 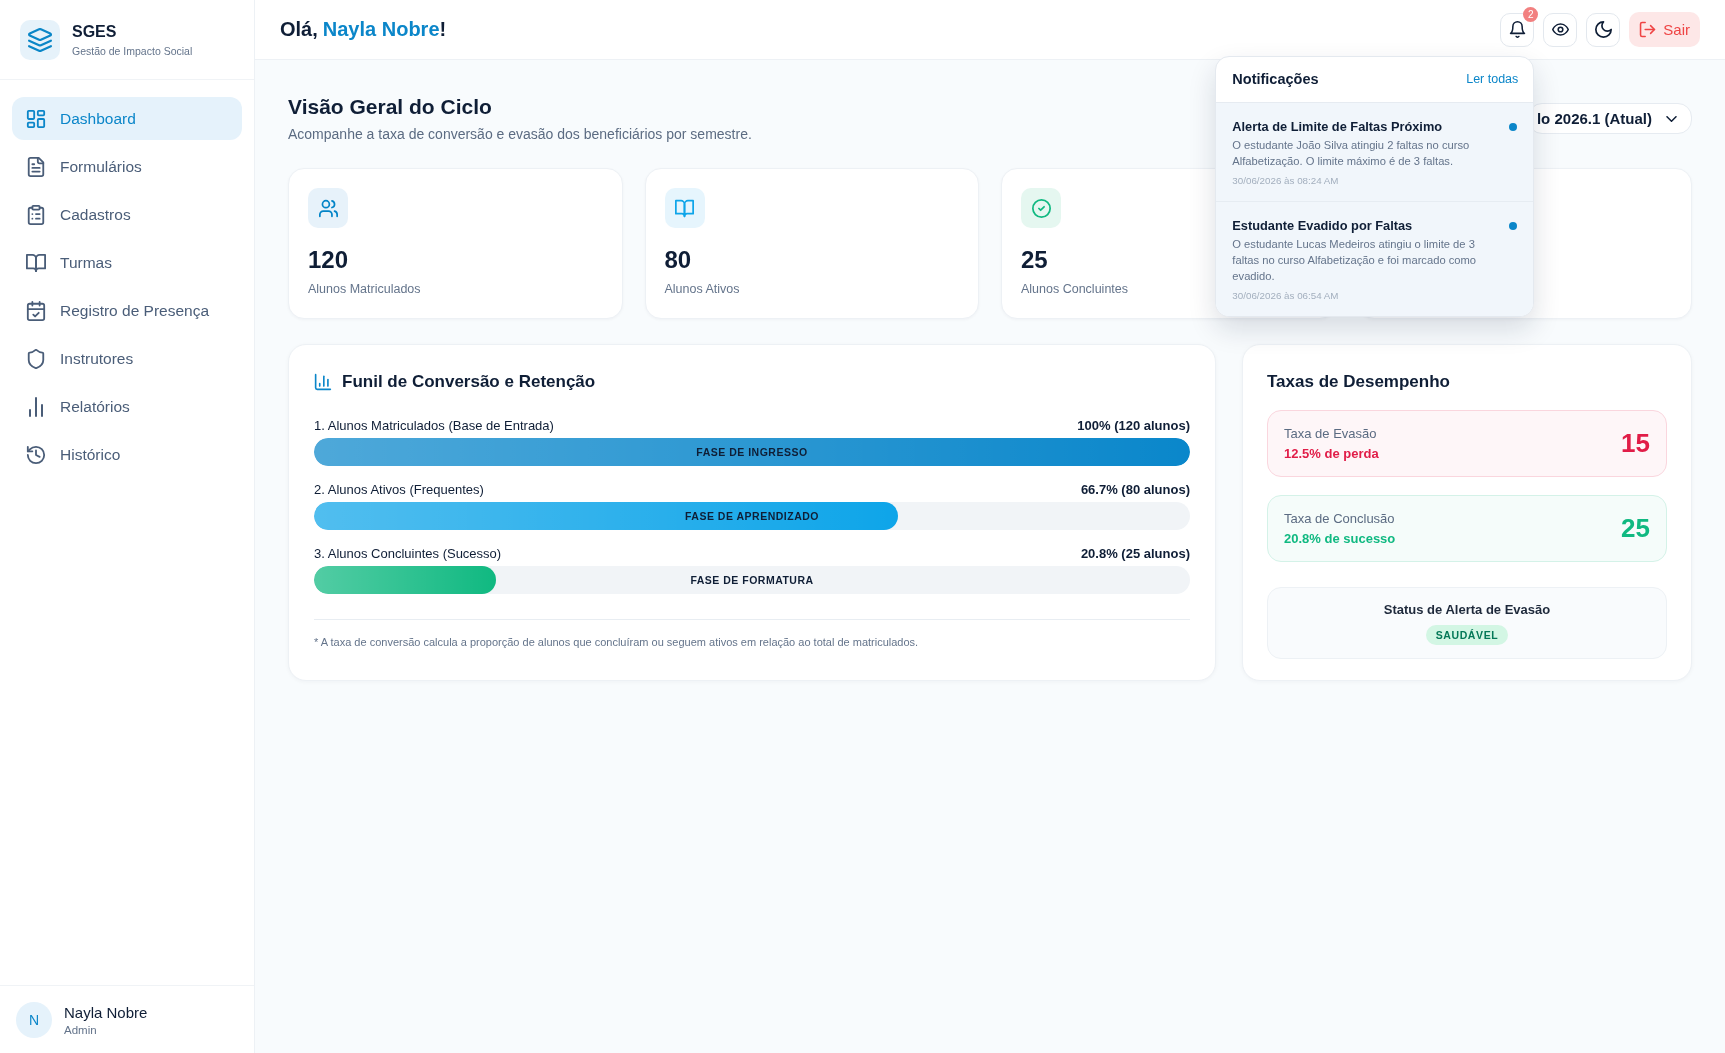 I want to click on bell-icon, so click(x=1517, y=29).